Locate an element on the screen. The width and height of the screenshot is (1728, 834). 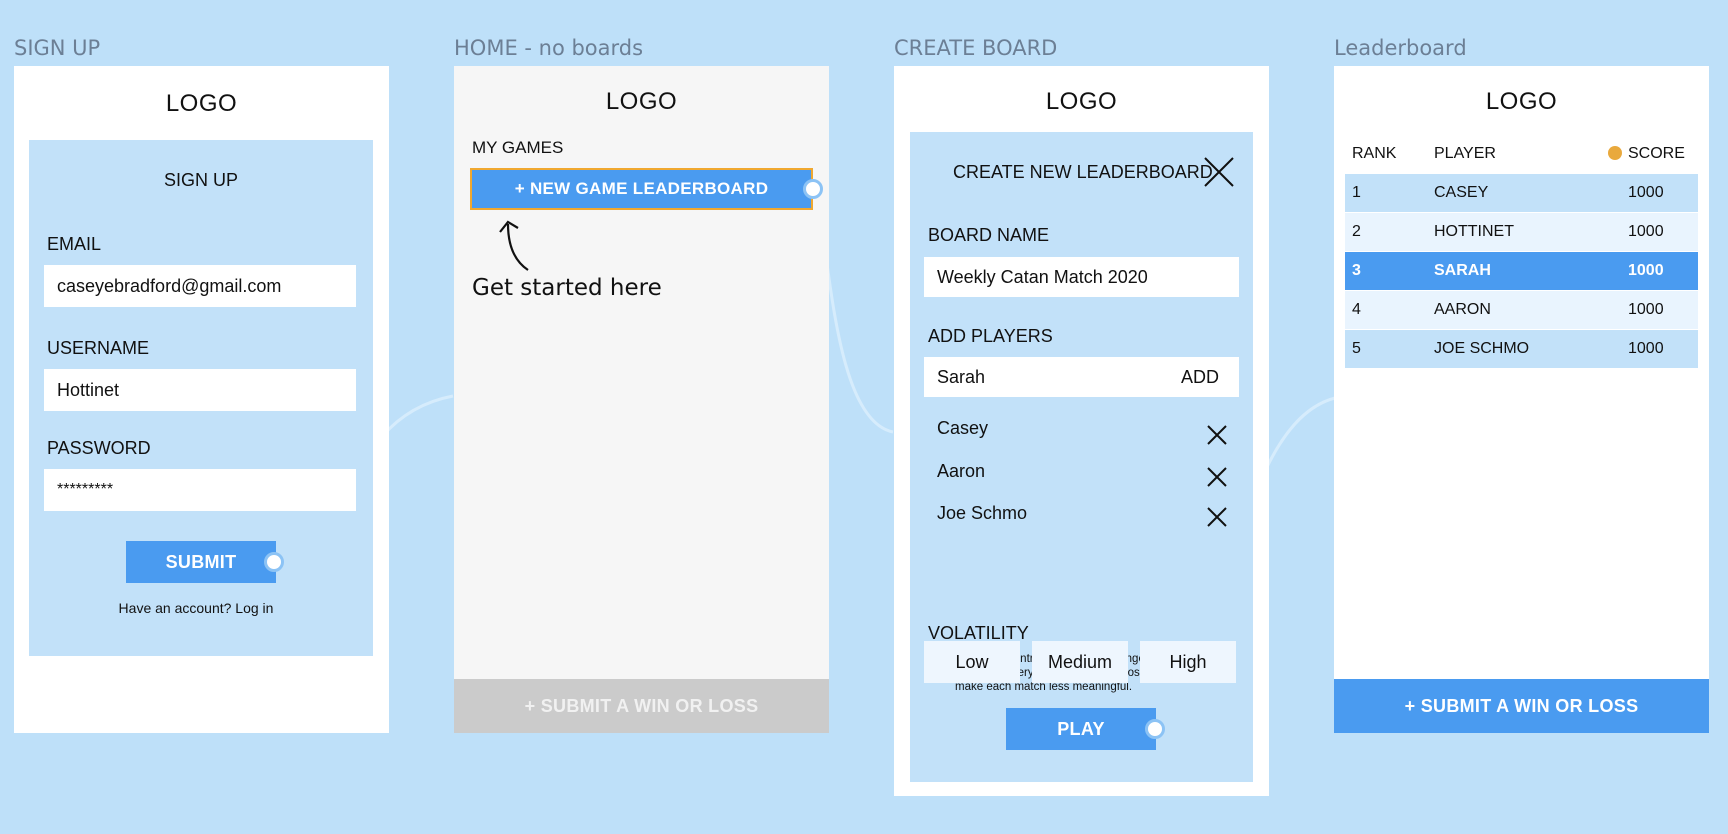
password-label: PASSWORD is located at coordinates (99, 448).